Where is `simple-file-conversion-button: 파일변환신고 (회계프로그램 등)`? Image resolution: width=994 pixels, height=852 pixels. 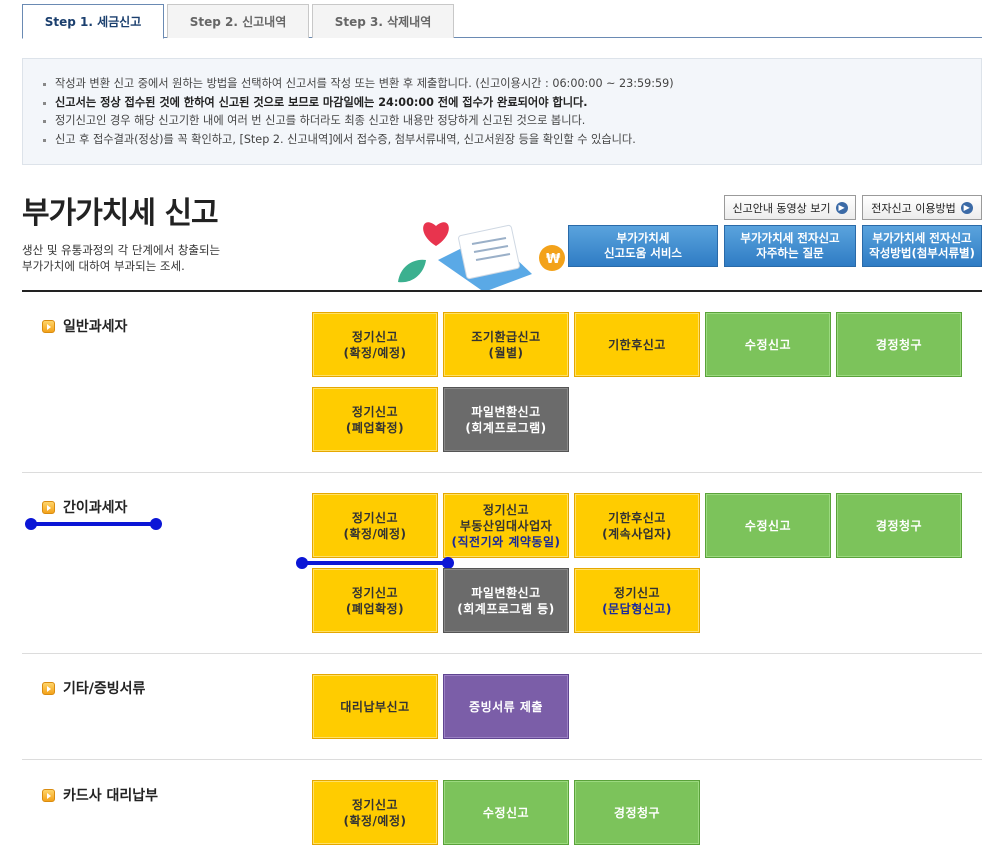 simple-file-conversion-button: 파일변환신고 (회계프로그램 등) is located at coordinates (506, 600).